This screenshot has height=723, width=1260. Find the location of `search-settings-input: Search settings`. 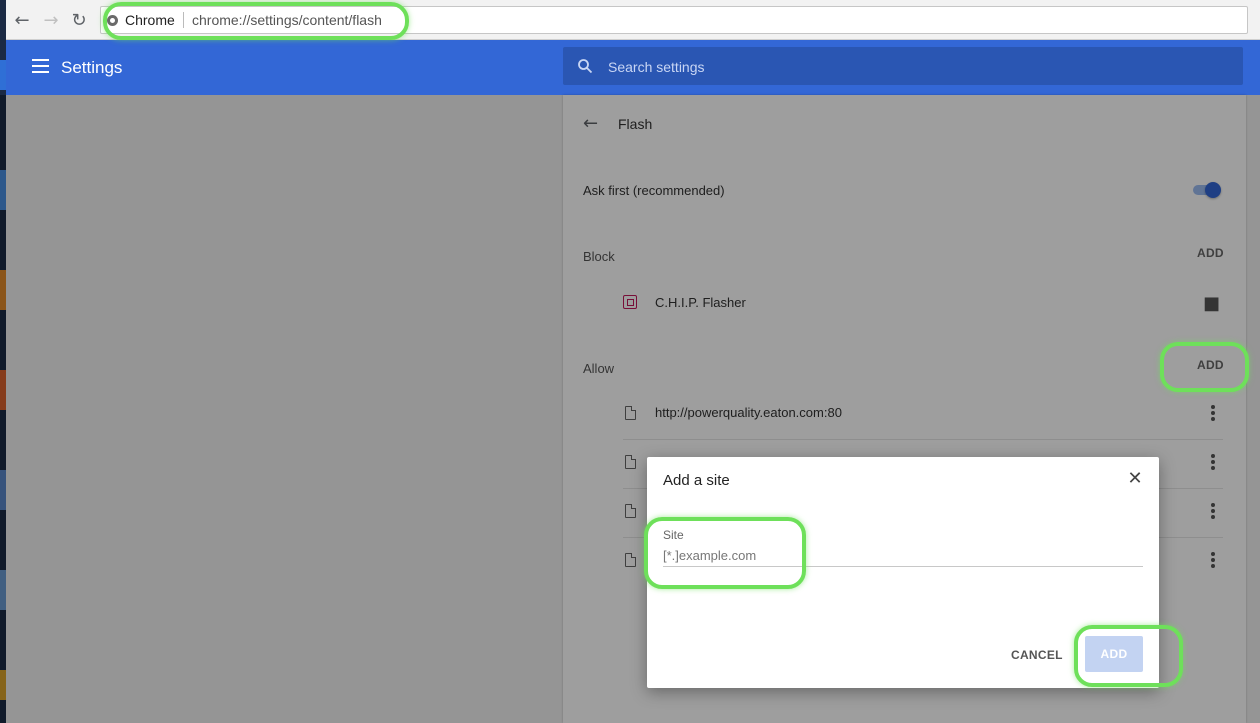

search-settings-input: Search settings is located at coordinates (903, 66).